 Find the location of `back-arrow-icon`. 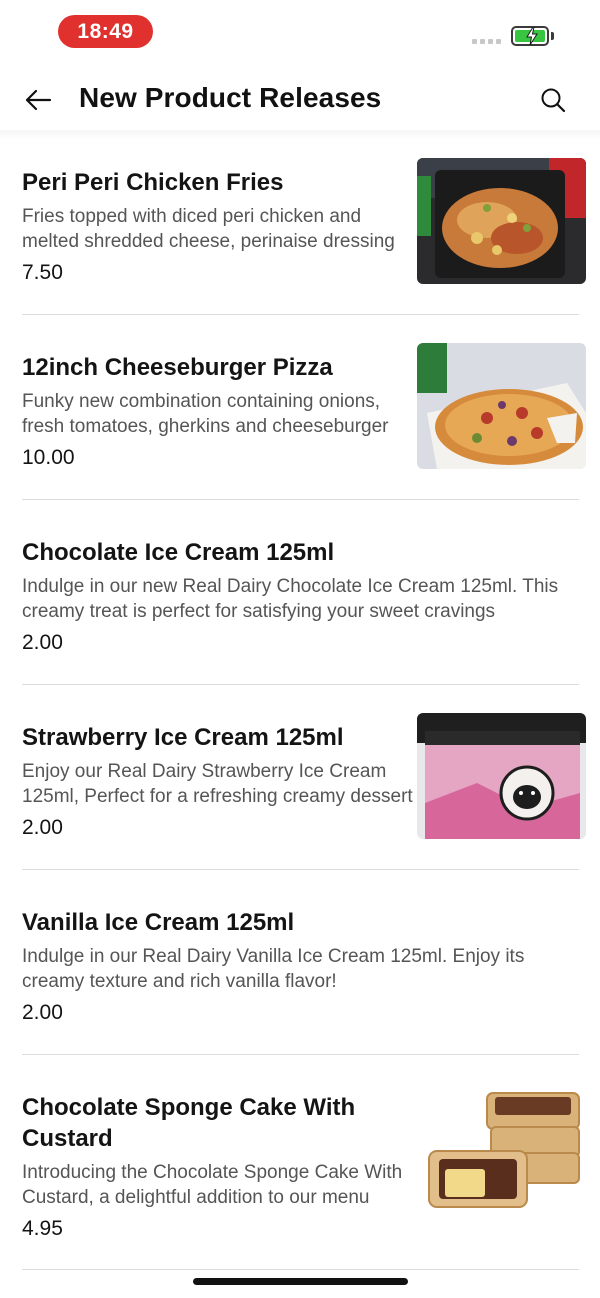

back-arrow-icon is located at coordinates (38, 100).